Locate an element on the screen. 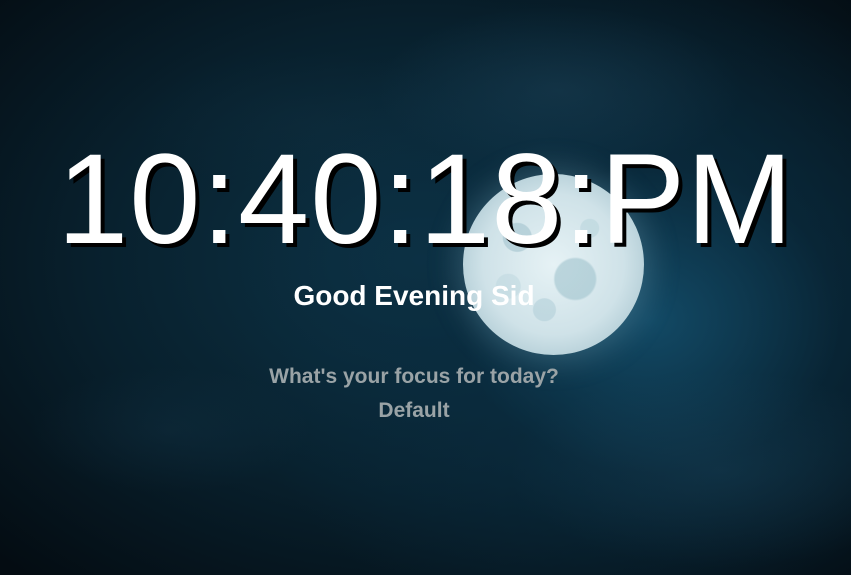  greeting-text: Good Evening Sid is located at coordinates (414, 295).